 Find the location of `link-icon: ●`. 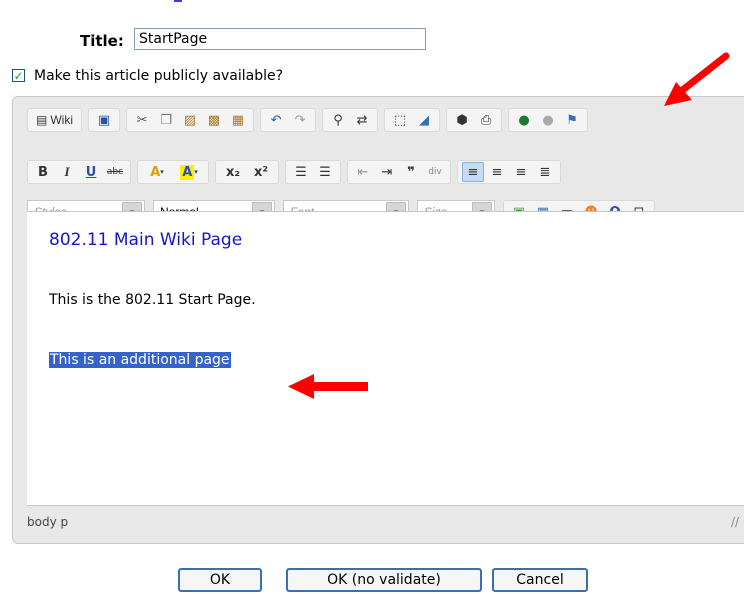

link-icon: ● is located at coordinates (524, 120).